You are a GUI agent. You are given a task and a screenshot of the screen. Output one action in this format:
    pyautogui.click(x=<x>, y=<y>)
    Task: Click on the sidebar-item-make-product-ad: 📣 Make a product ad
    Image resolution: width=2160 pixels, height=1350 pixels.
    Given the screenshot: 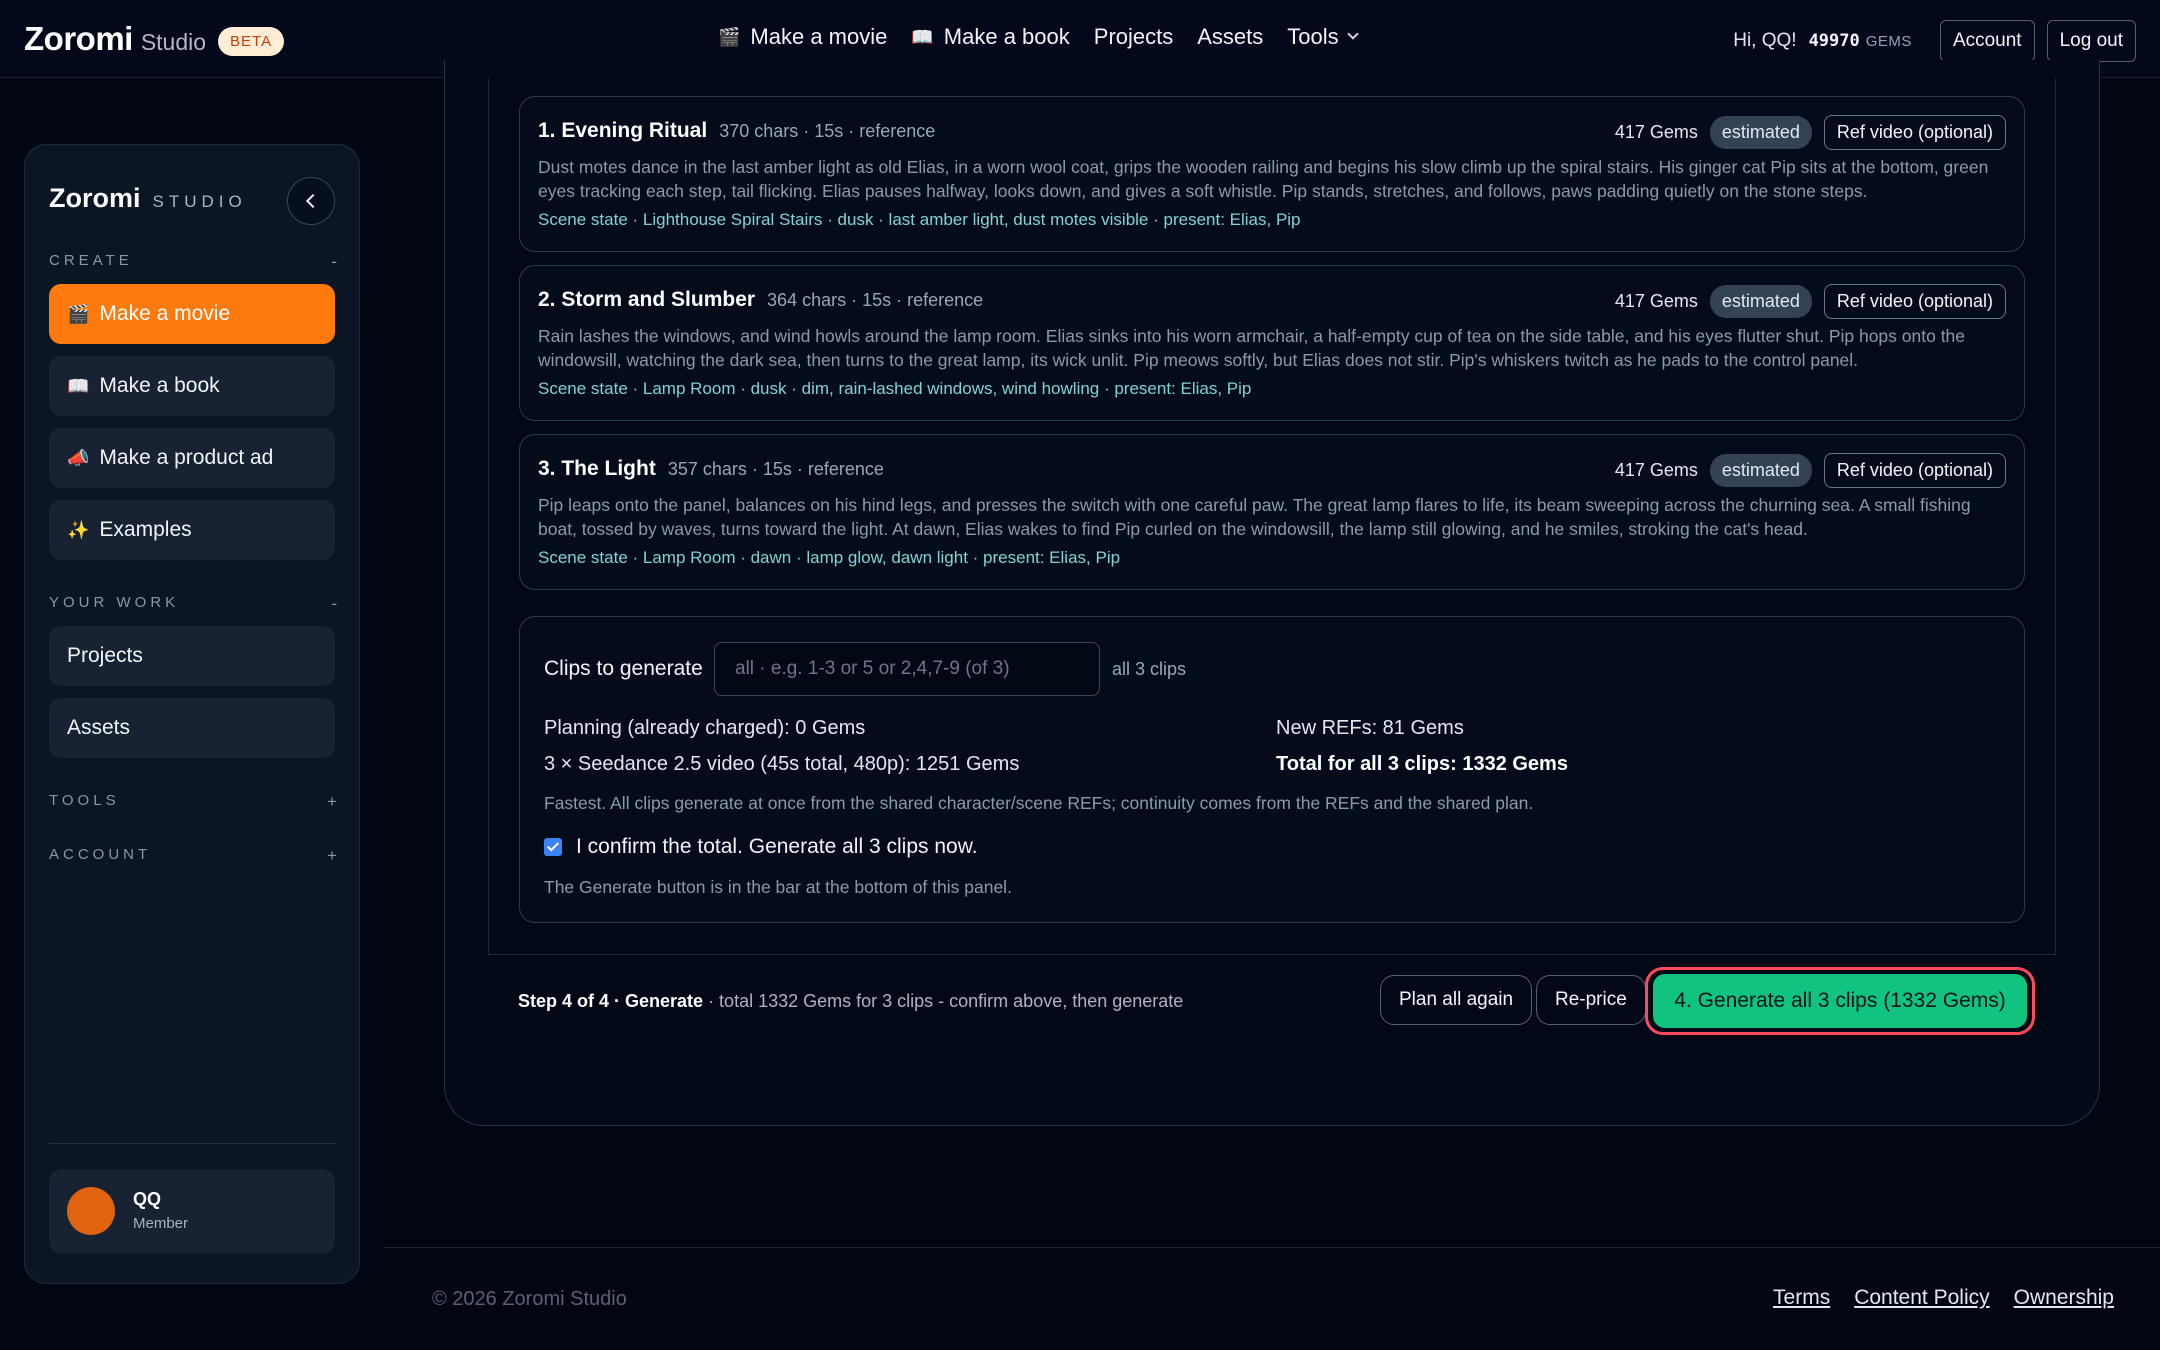 What is the action you would take?
    pyautogui.click(x=192, y=458)
    